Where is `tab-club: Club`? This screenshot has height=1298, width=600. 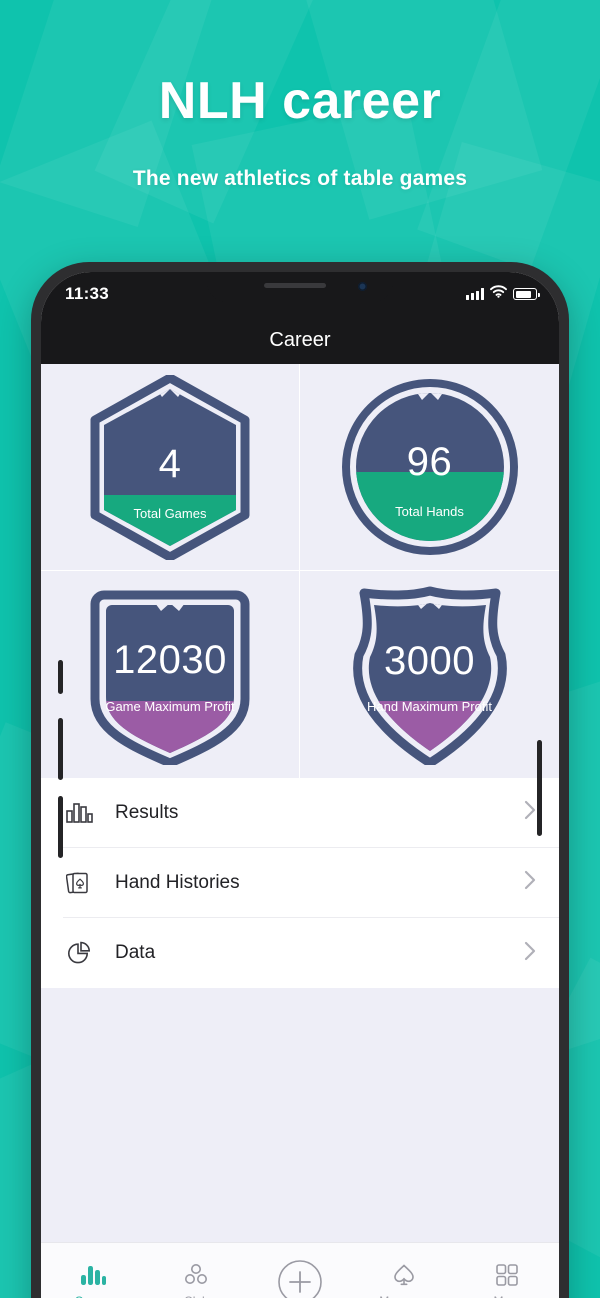
tab-club: Club is located at coordinates (197, 1270).